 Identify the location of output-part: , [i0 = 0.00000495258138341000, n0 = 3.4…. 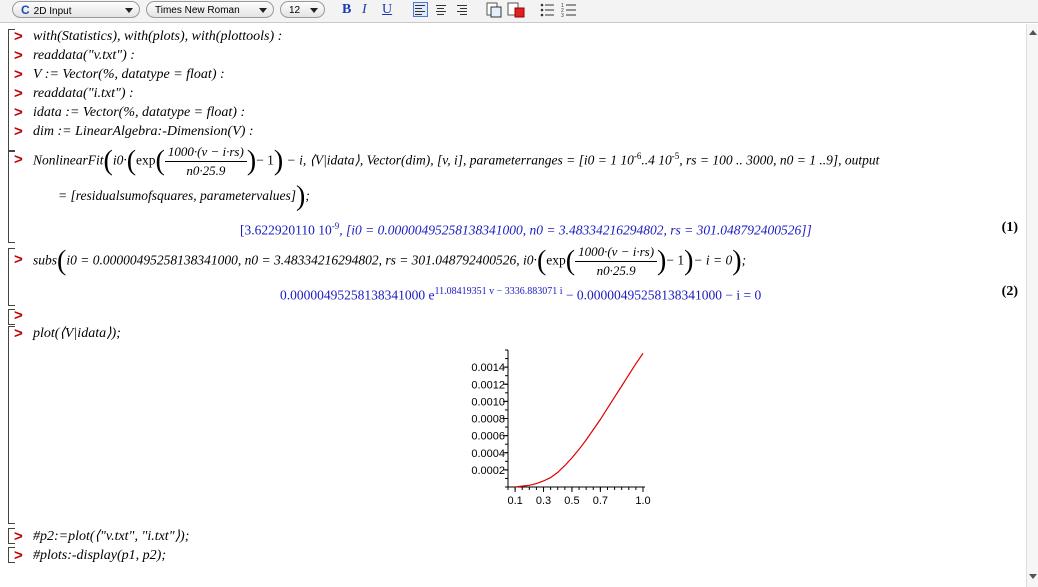
(575, 230).